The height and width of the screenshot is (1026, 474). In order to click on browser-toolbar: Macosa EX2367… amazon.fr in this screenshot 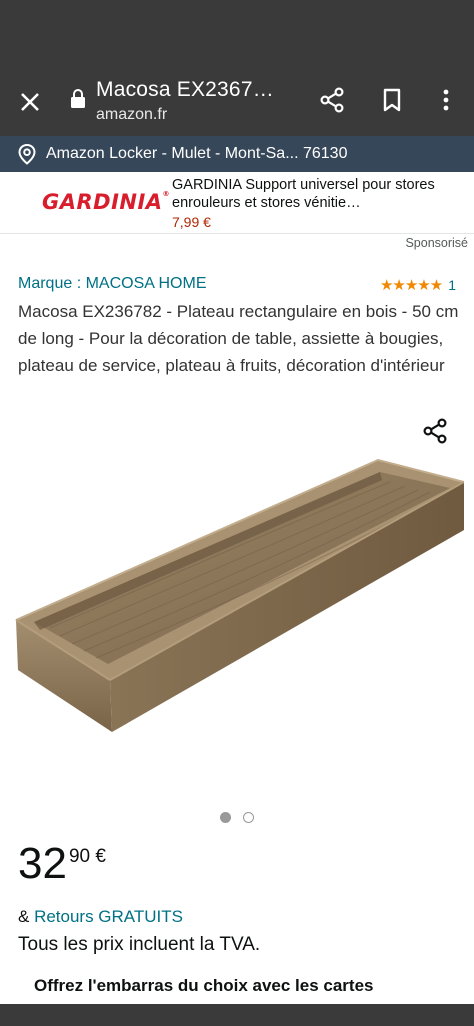, I will do `click(237, 101)`.